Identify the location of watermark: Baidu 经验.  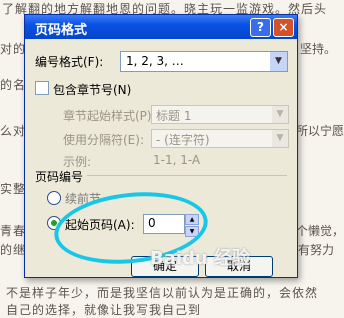
(200, 258).